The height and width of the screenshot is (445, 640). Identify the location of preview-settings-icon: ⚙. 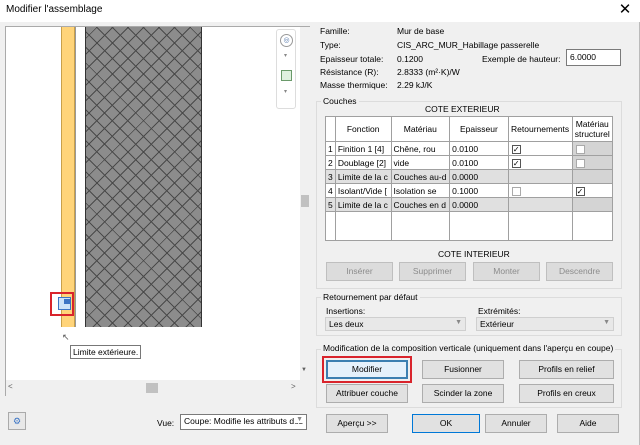
(17, 421).